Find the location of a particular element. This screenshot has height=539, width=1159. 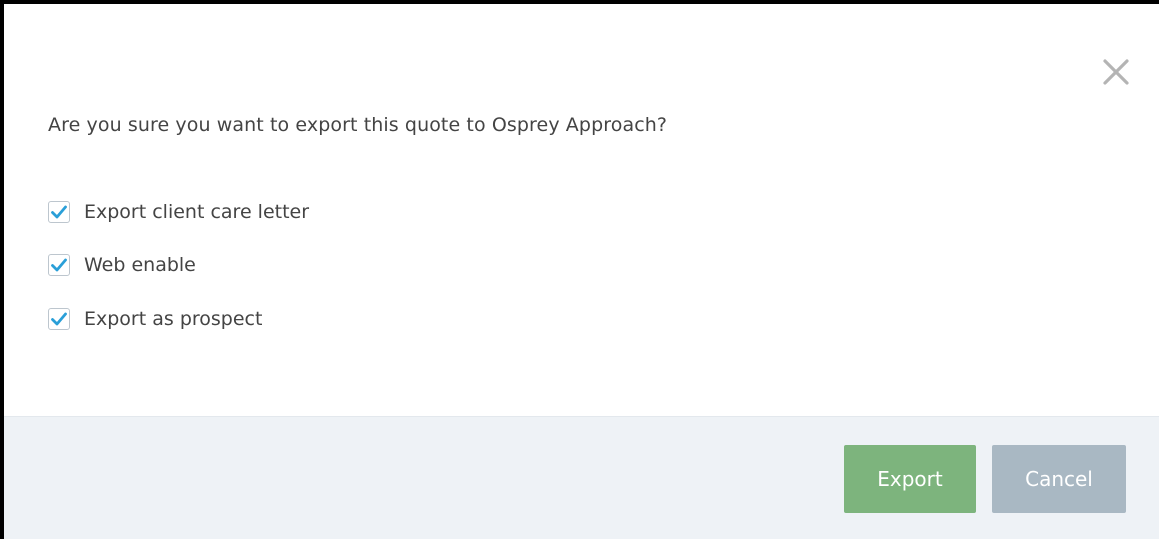

close-button is located at coordinates (1116, 72).